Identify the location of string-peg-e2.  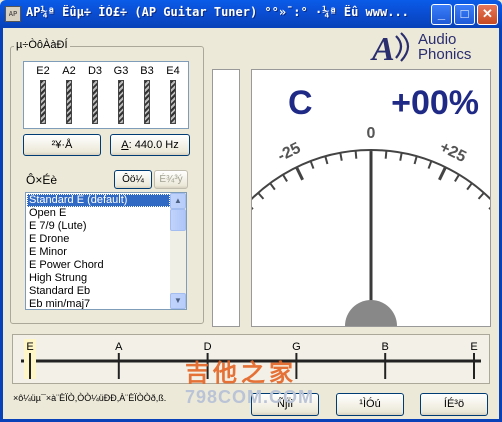
(43, 102).